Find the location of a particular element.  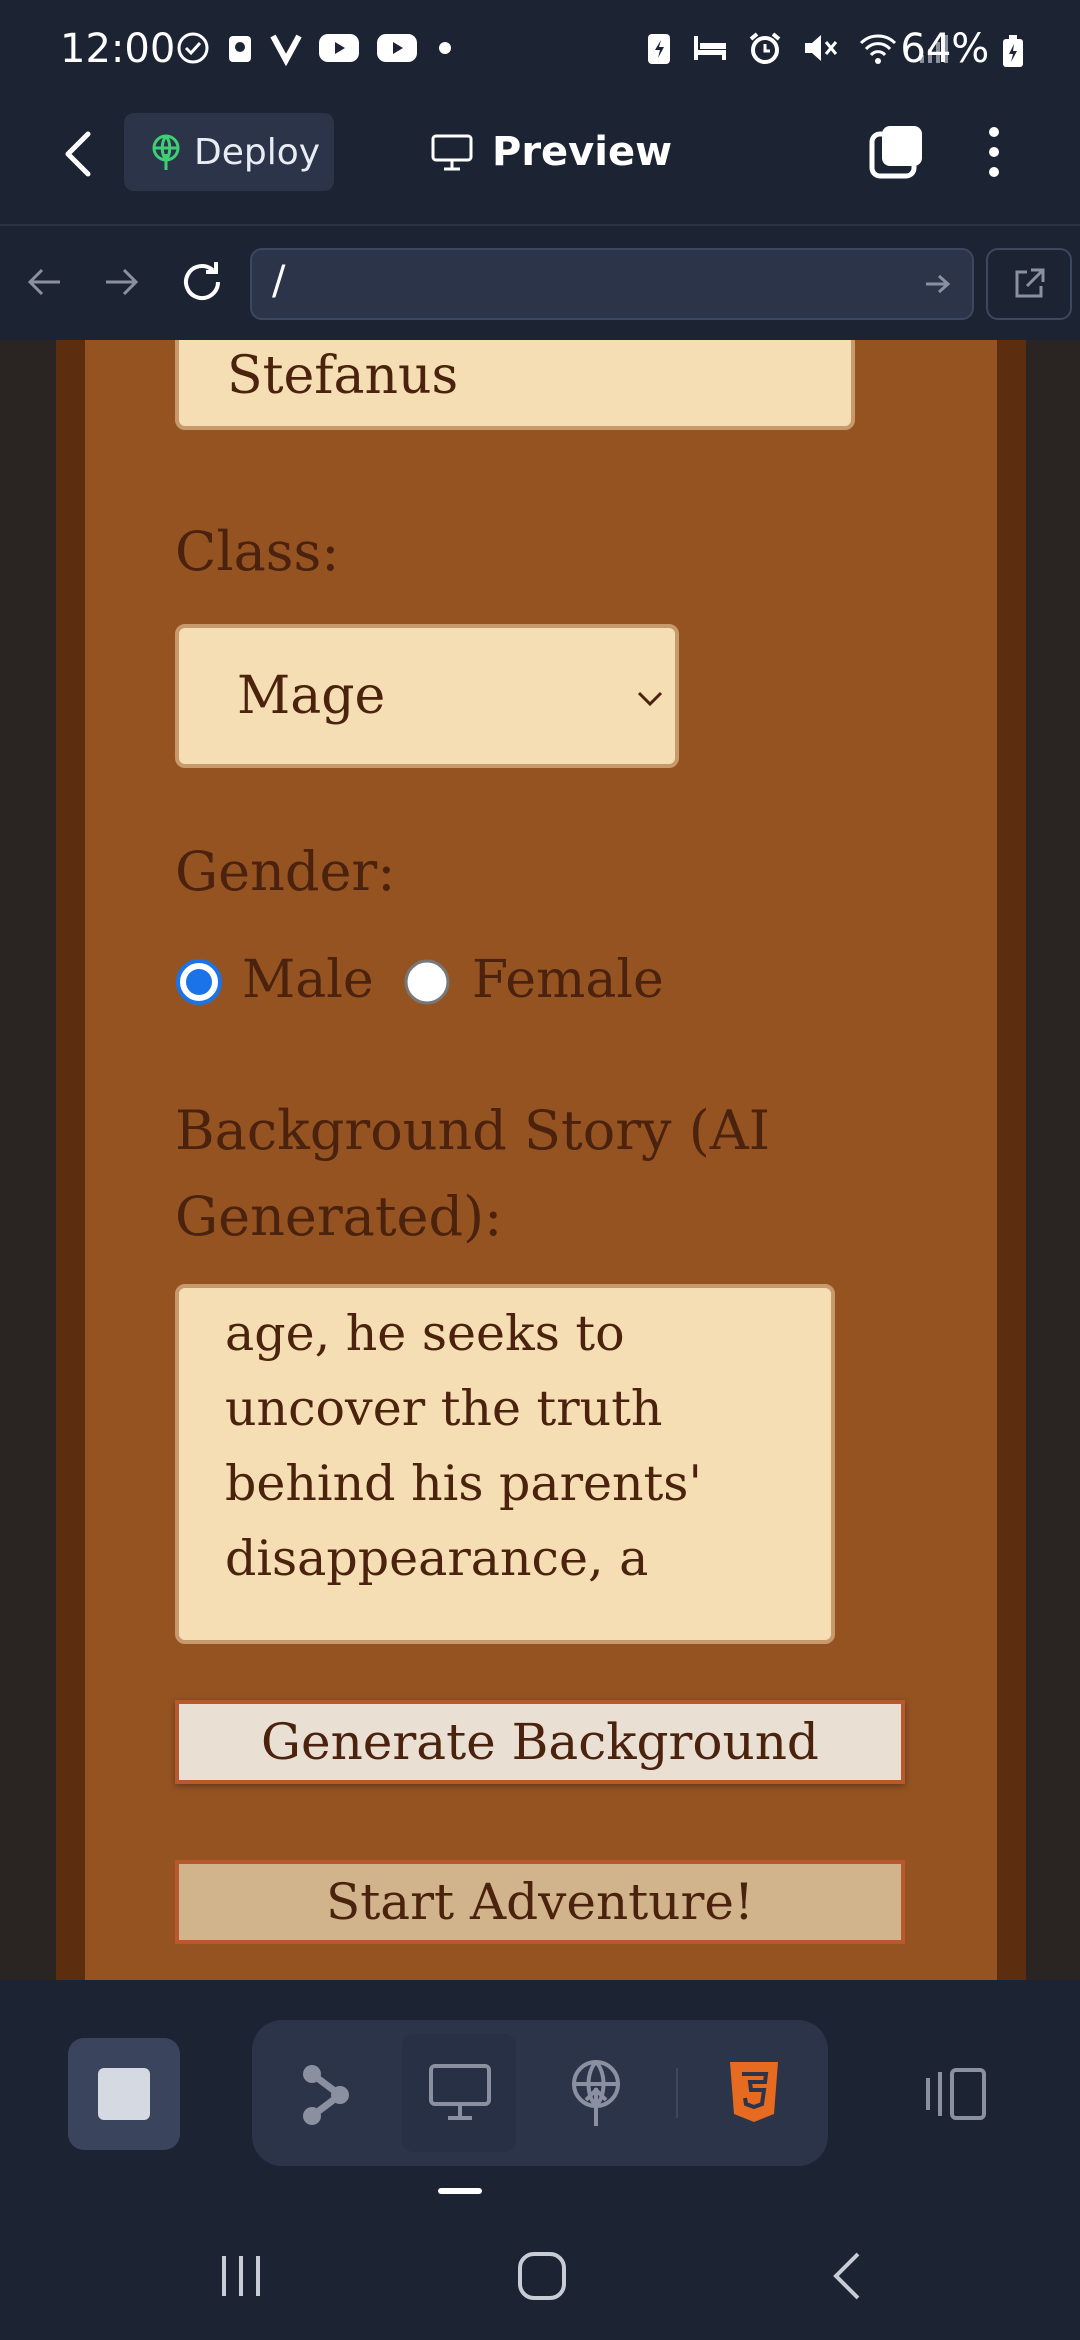

radio-checked-icon is located at coordinates (199, 982).